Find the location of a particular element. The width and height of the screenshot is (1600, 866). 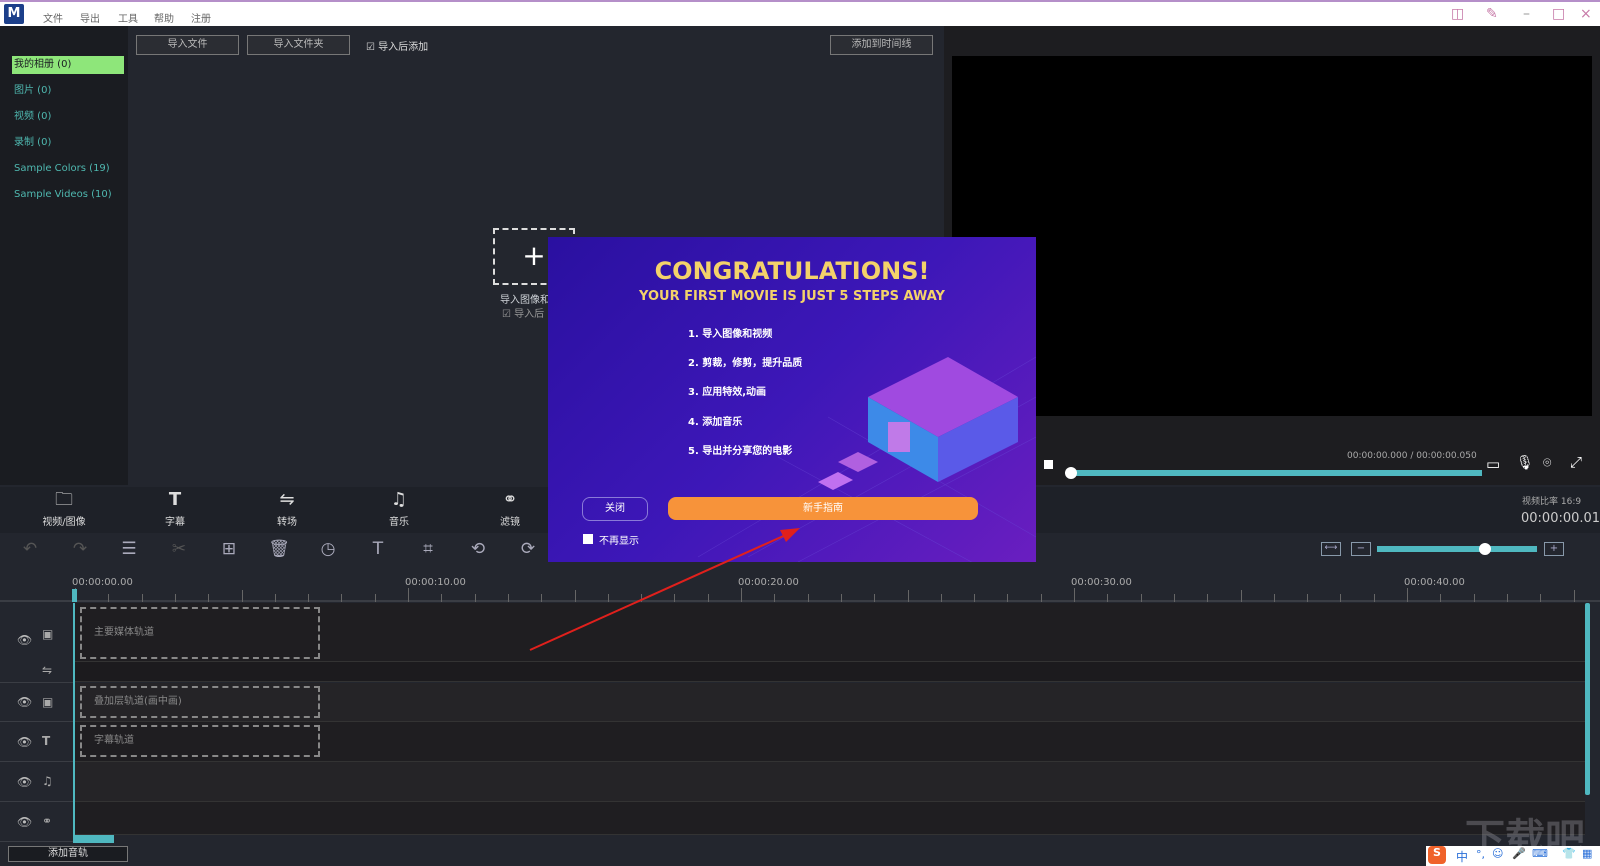

adjust-icon: ☰ is located at coordinates (129, 549).